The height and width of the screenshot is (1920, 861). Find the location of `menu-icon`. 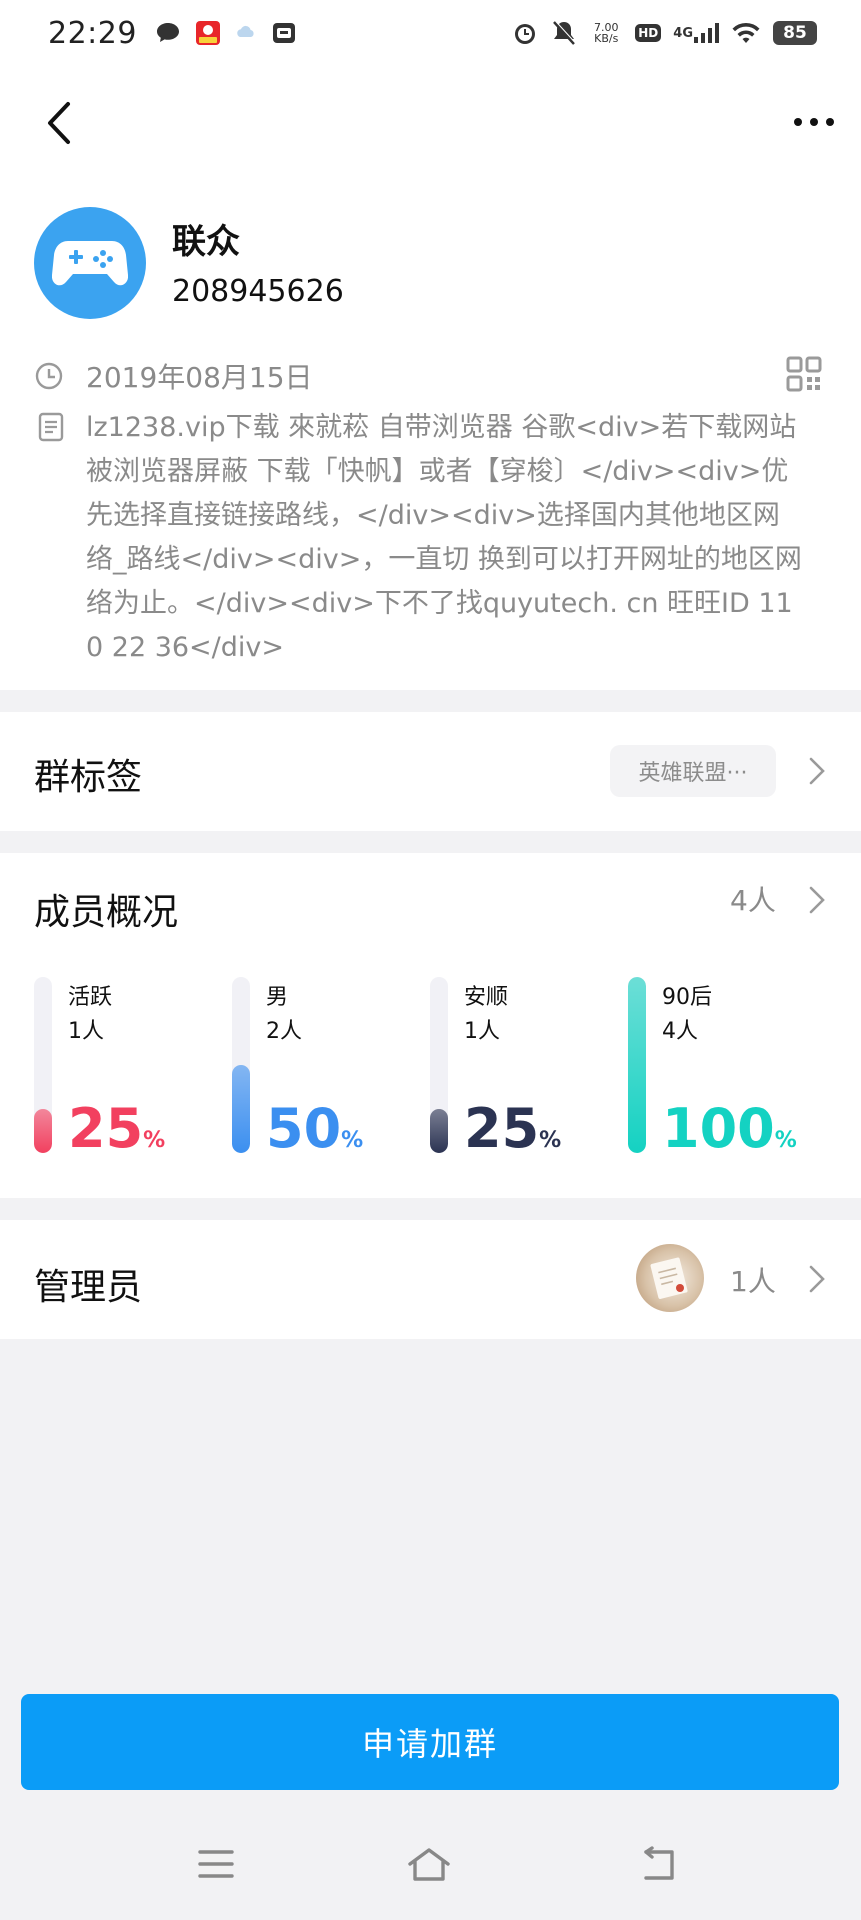

menu-icon is located at coordinates (216, 1864).